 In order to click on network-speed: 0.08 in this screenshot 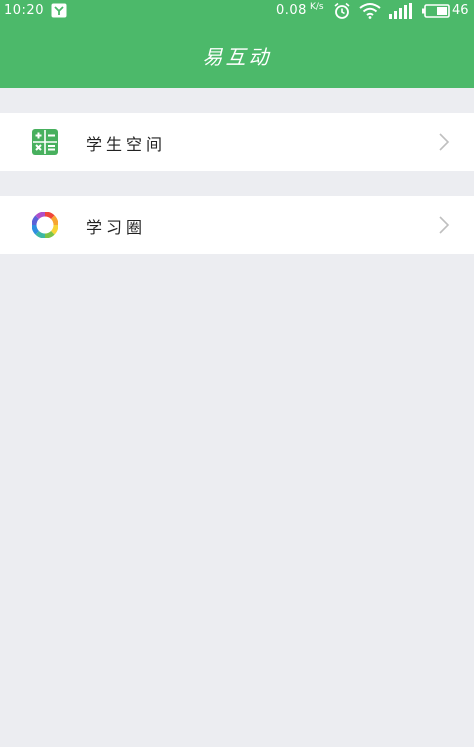, I will do `click(291, 10)`.